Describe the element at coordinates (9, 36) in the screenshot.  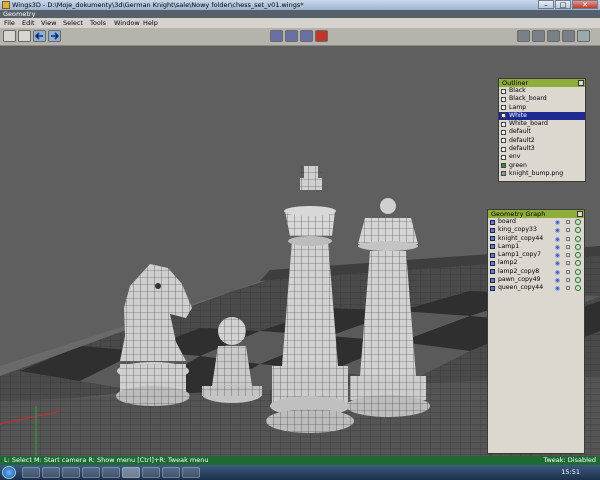
I see `open-folder-icon` at that location.